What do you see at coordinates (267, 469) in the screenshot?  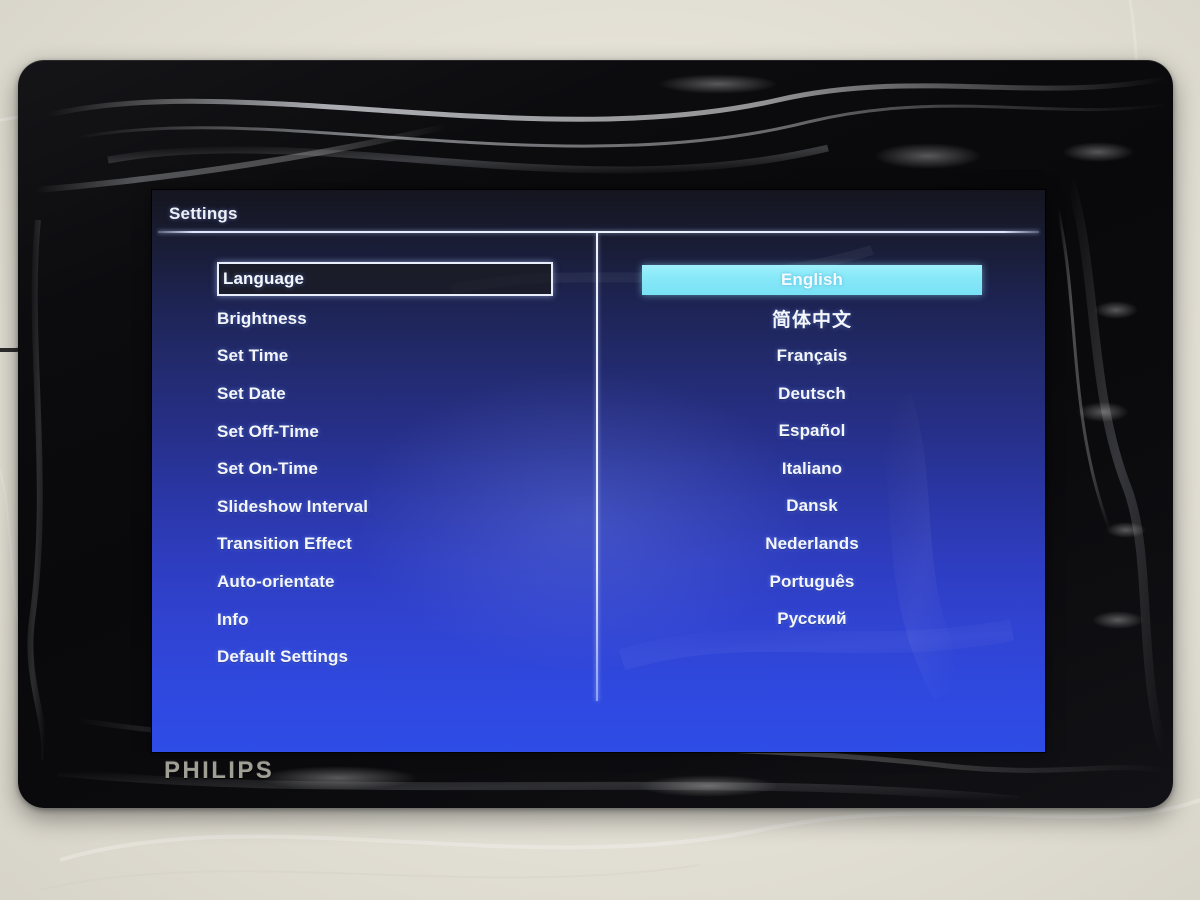 I see `settings-menu-item-label: Set On-Time` at bounding box center [267, 469].